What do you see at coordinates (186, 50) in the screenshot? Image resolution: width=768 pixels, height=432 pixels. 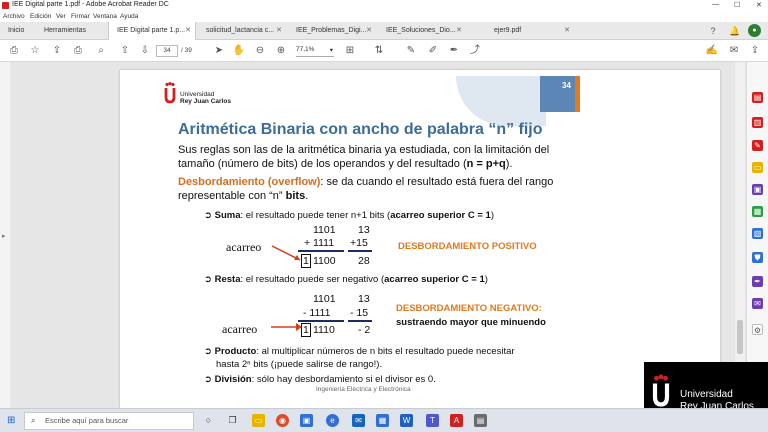 I see `page-total: / 39` at bounding box center [186, 50].